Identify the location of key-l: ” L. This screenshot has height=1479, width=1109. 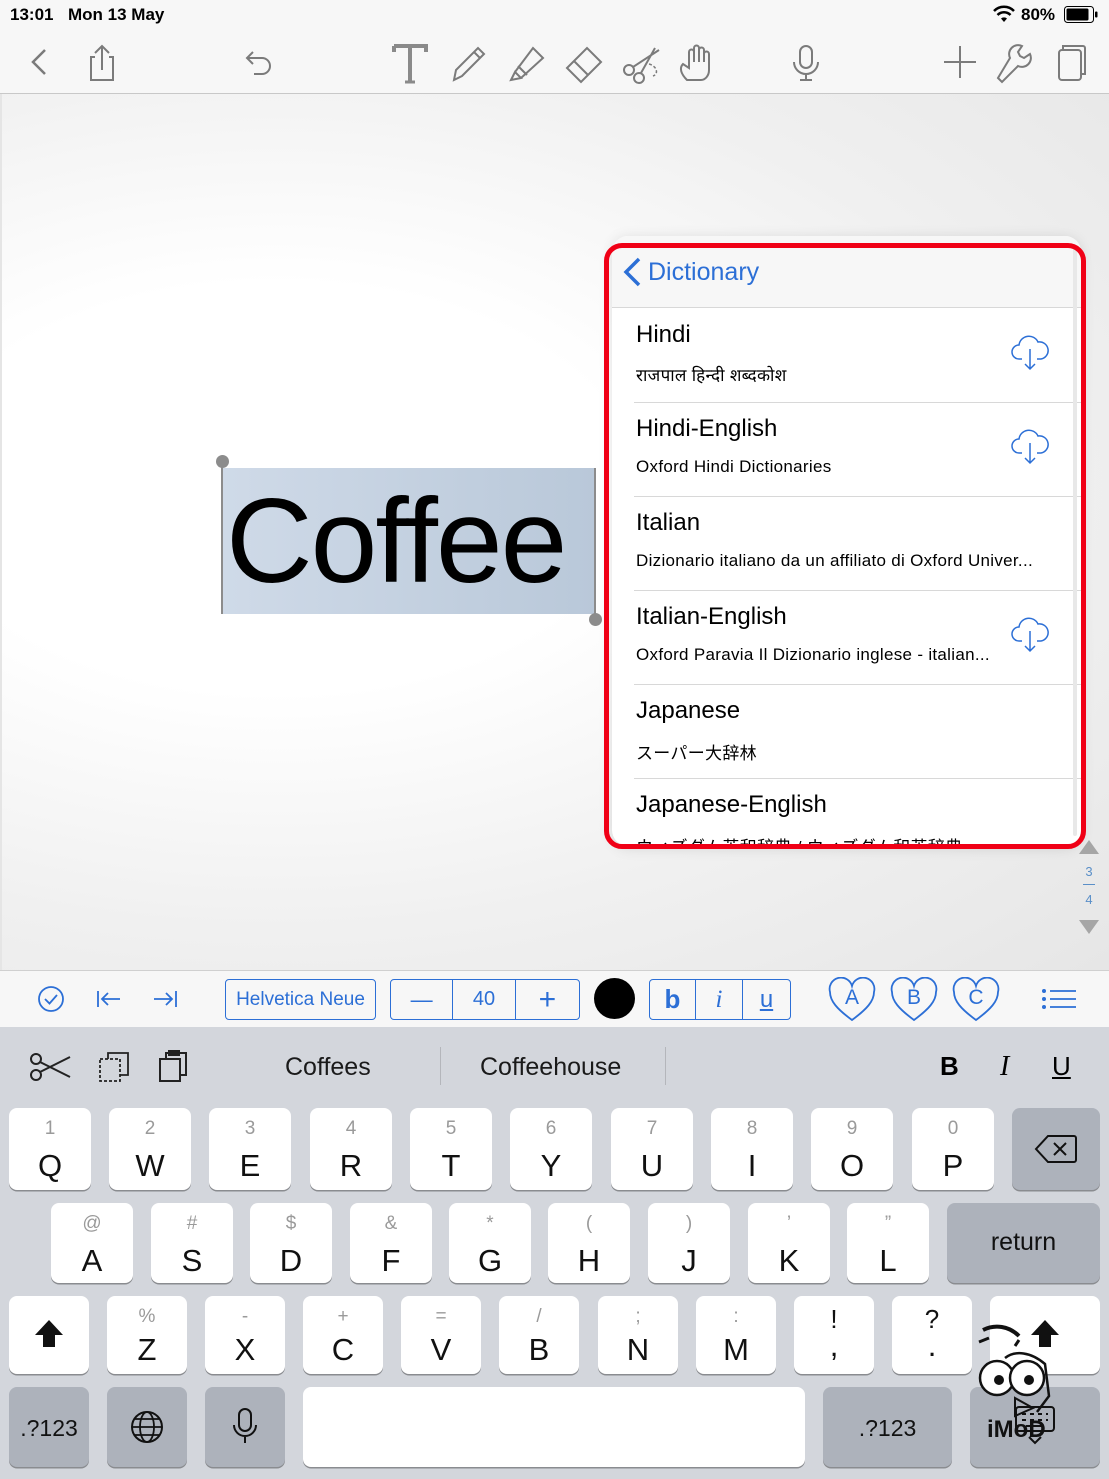
(888, 1243).